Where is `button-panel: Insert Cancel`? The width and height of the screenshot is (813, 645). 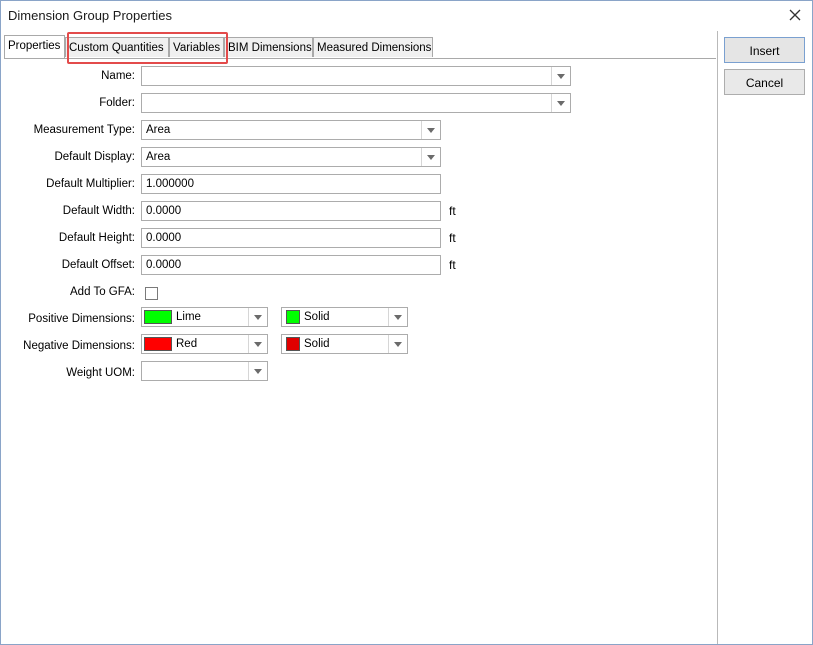
button-panel: Insert Cancel is located at coordinates (765, 337).